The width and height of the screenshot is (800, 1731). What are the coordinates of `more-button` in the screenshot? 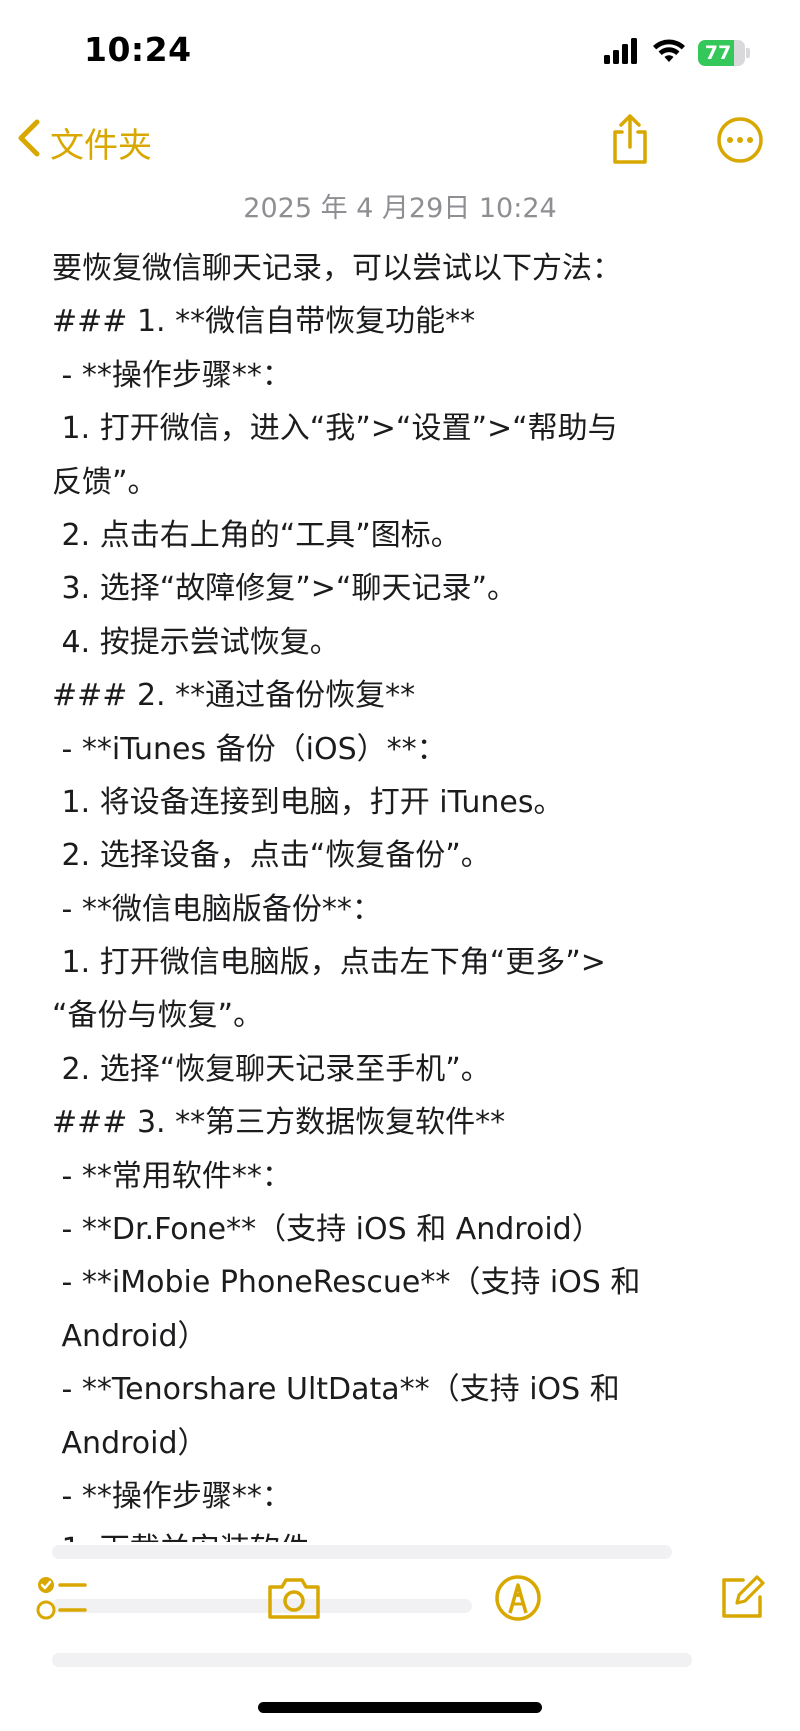 It's located at (740, 142).